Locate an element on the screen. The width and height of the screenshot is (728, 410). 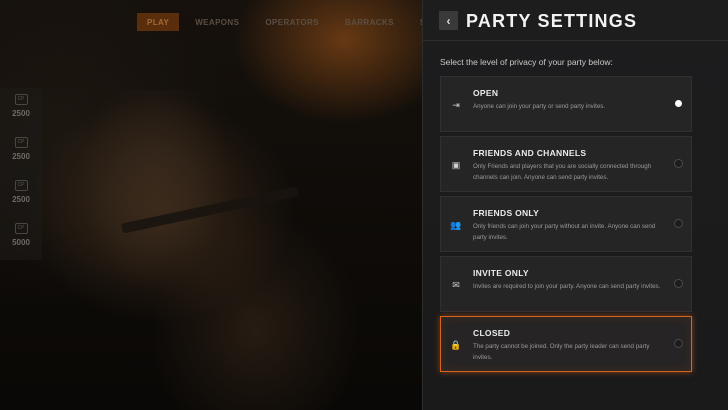
currency-item: CP 5000 is located at coordinates (21, 241).